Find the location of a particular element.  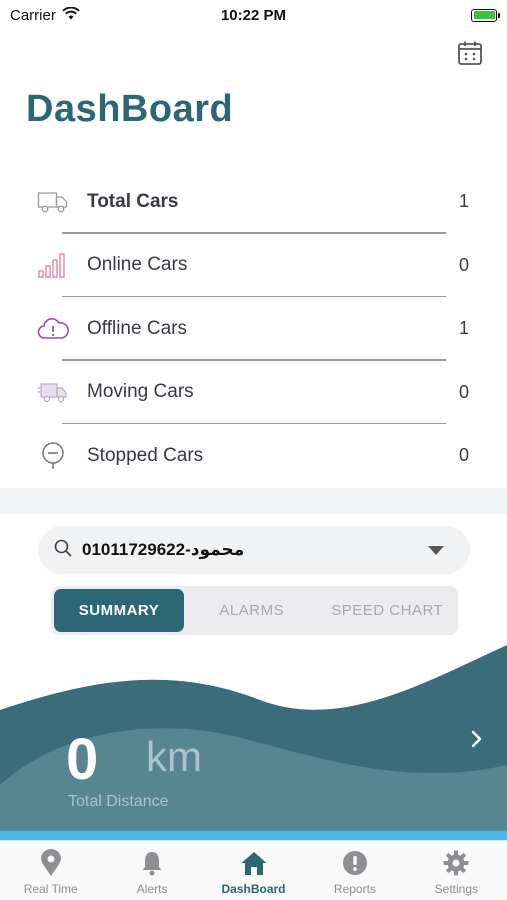

stat-row-stopped-cars: Stopped Cars 0 is located at coordinates (253, 456).